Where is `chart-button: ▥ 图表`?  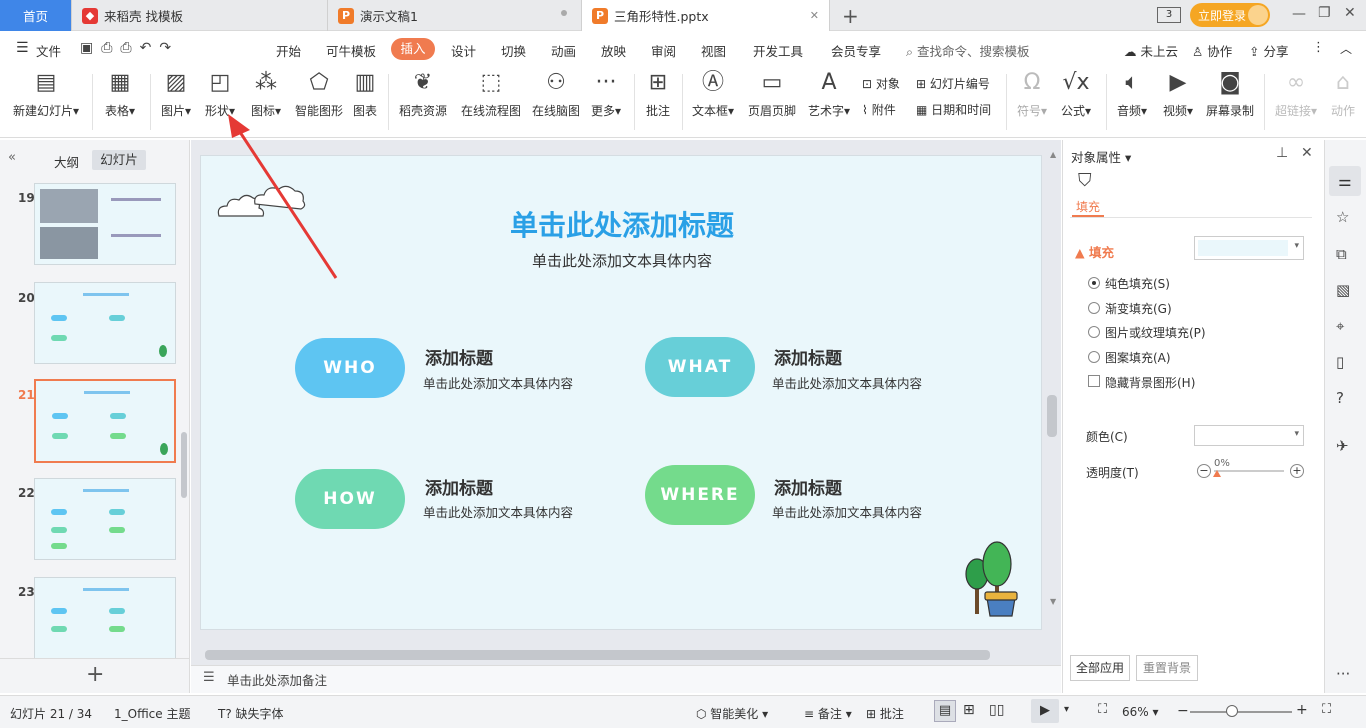
chart-button: ▥ 图表 is located at coordinates (365, 94).